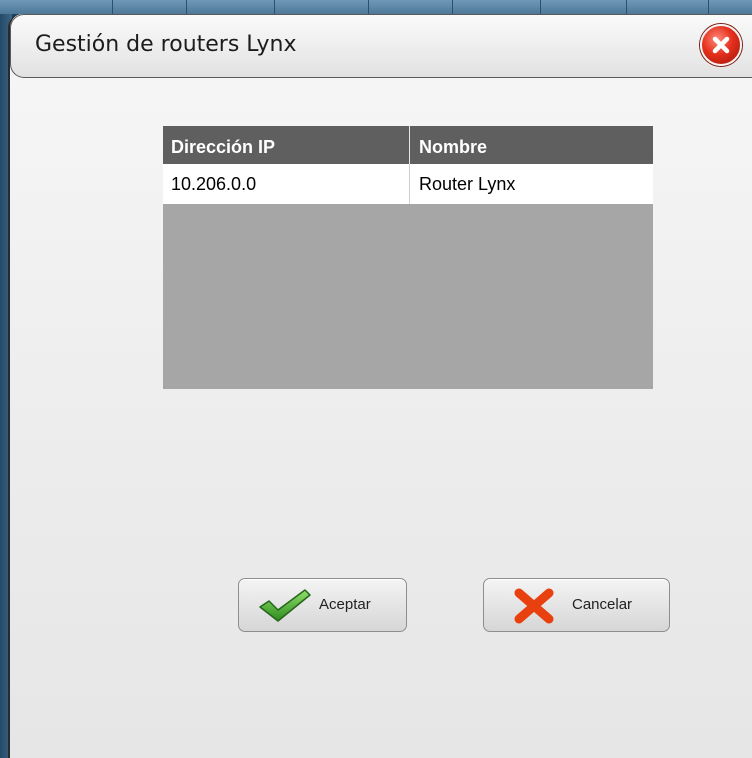 This screenshot has height=758, width=752. I want to click on table-row: 10.206.0.0 Router Lynx, so click(408, 184).